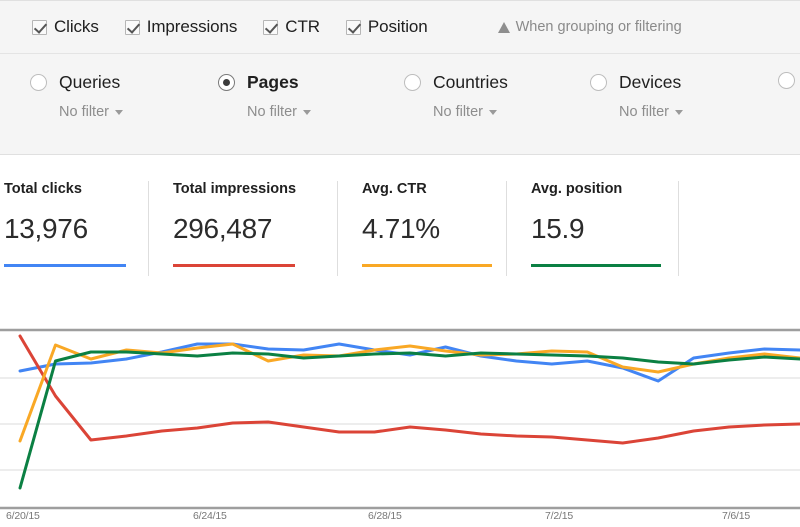 This screenshot has width=800, height=527. I want to click on total-impressions-card: Total impressions 296,487, so click(234, 224).